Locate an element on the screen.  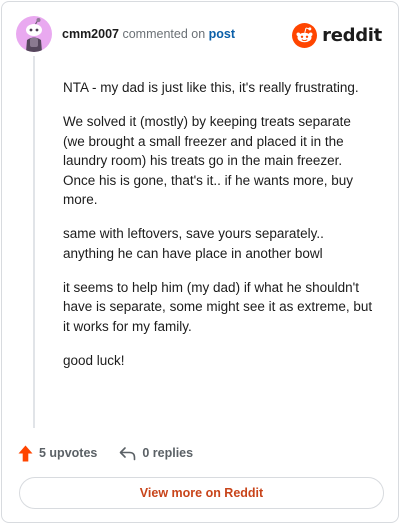
post-link: post is located at coordinates (222, 34).